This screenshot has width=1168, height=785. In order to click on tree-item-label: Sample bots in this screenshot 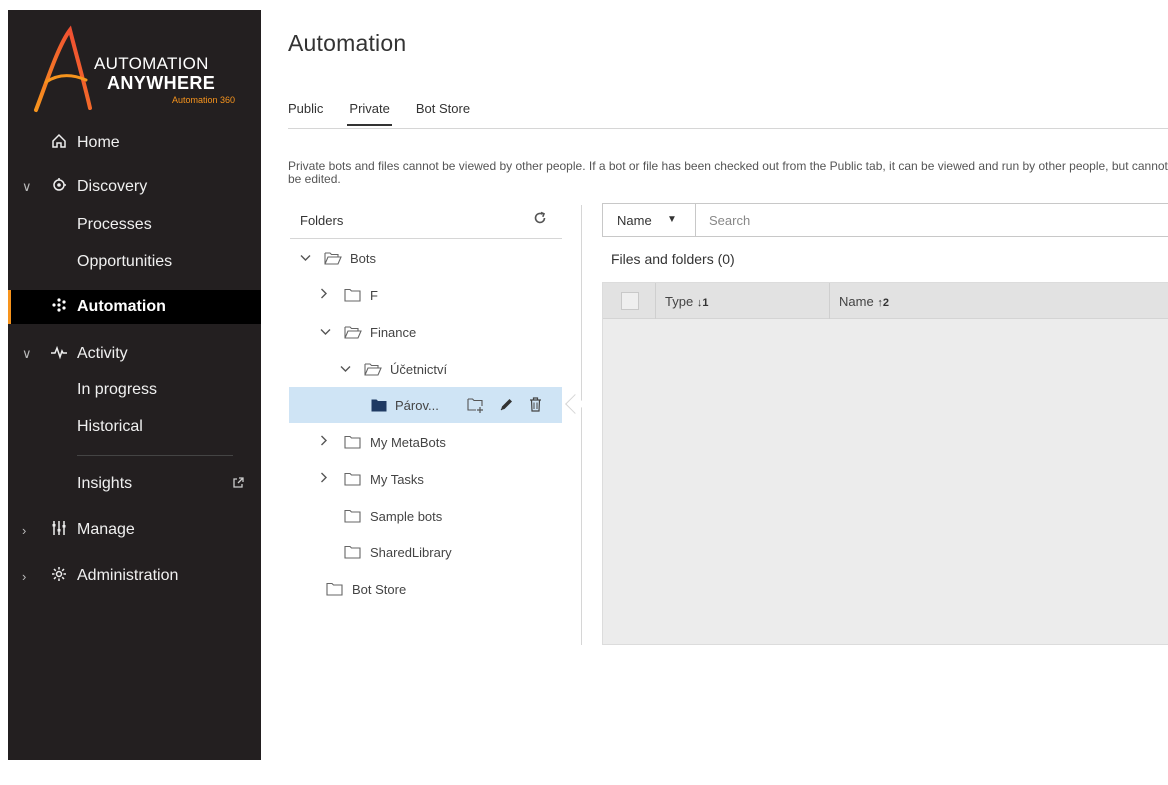, I will do `click(406, 516)`.